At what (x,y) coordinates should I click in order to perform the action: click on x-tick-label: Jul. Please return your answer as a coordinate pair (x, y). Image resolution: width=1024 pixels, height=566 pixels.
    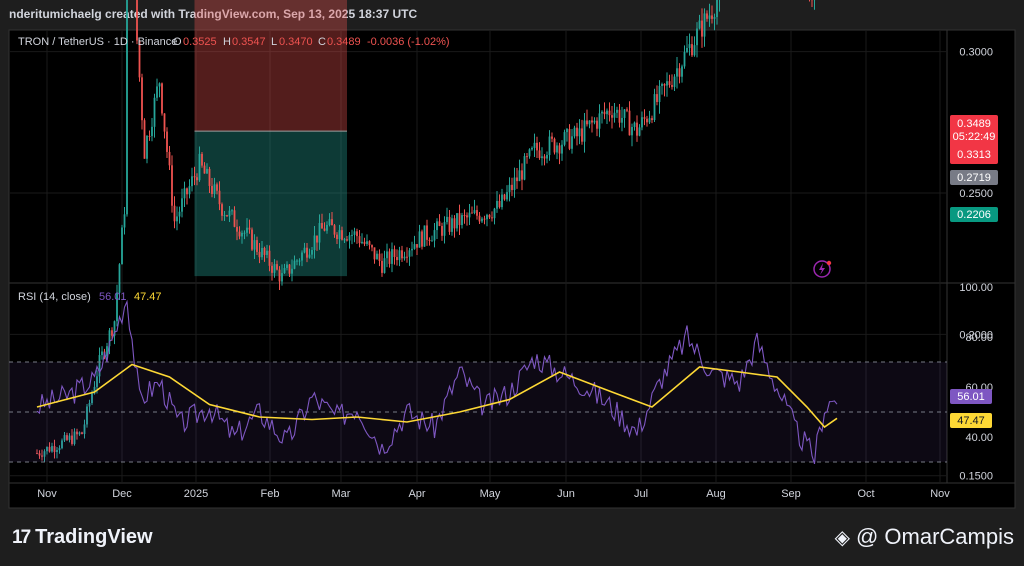
    Looking at the image, I should click on (641, 494).